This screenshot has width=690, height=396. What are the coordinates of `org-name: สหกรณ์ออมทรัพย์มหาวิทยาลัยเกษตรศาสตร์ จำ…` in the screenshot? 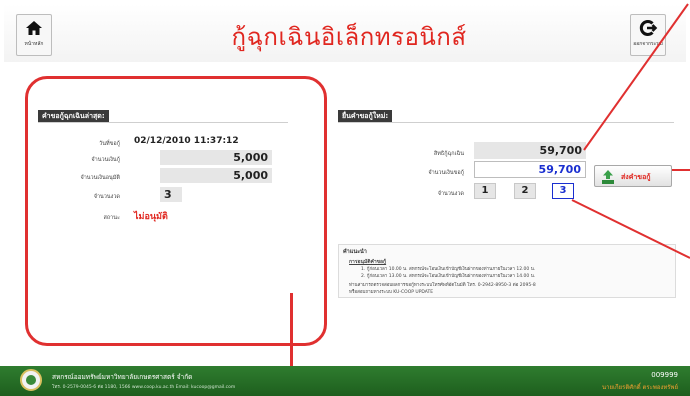 It's located at (122, 377).